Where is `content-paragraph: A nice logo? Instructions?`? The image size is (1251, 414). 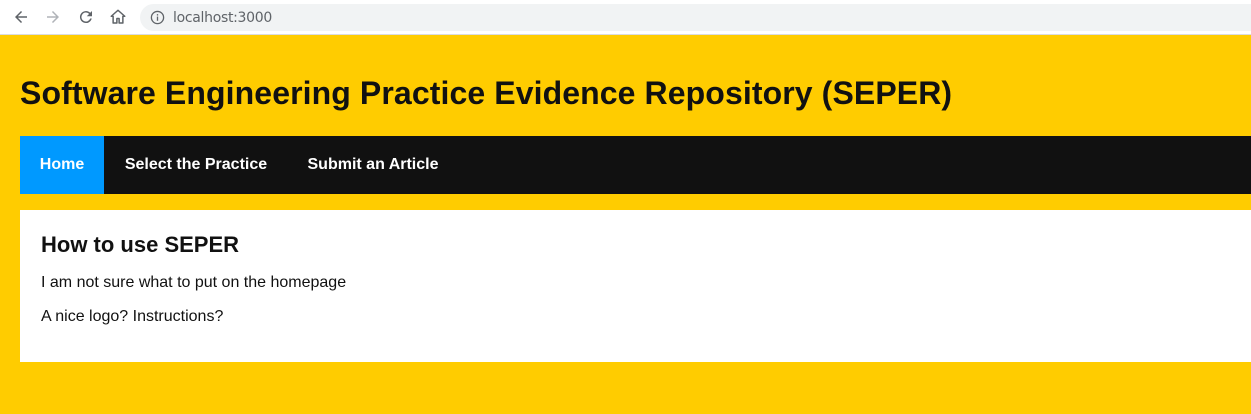 content-paragraph: A nice logo? Instructions? is located at coordinates (132, 316).